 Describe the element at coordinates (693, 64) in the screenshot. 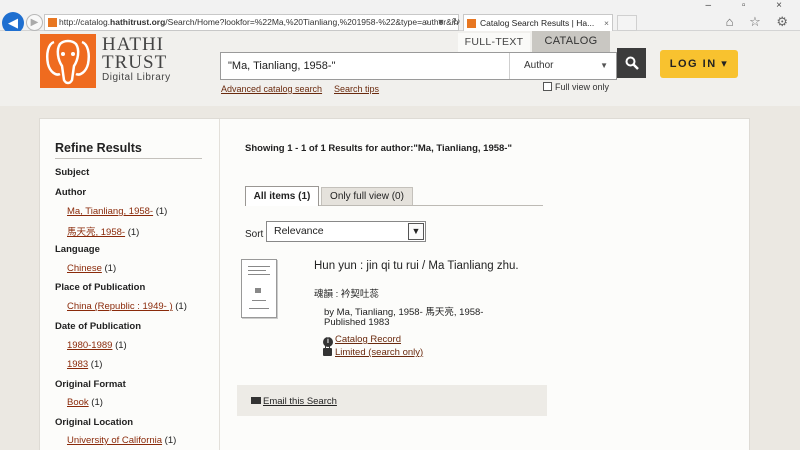

I see `login-label: LOG IN` at that location.